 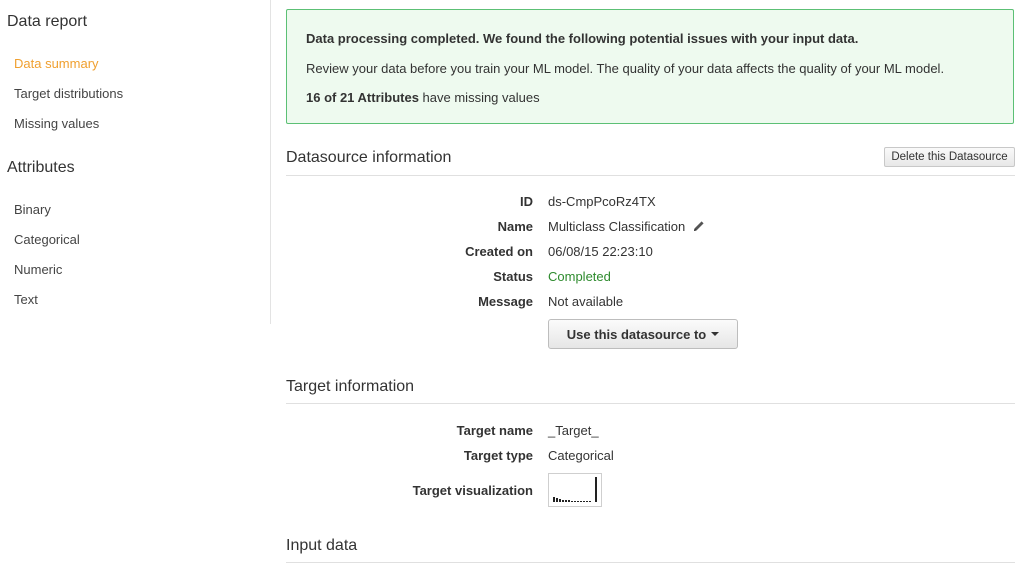 I want to click on alert-missing-values: 16 of 21 Attributes have missing values, so click(x=423, y=97).